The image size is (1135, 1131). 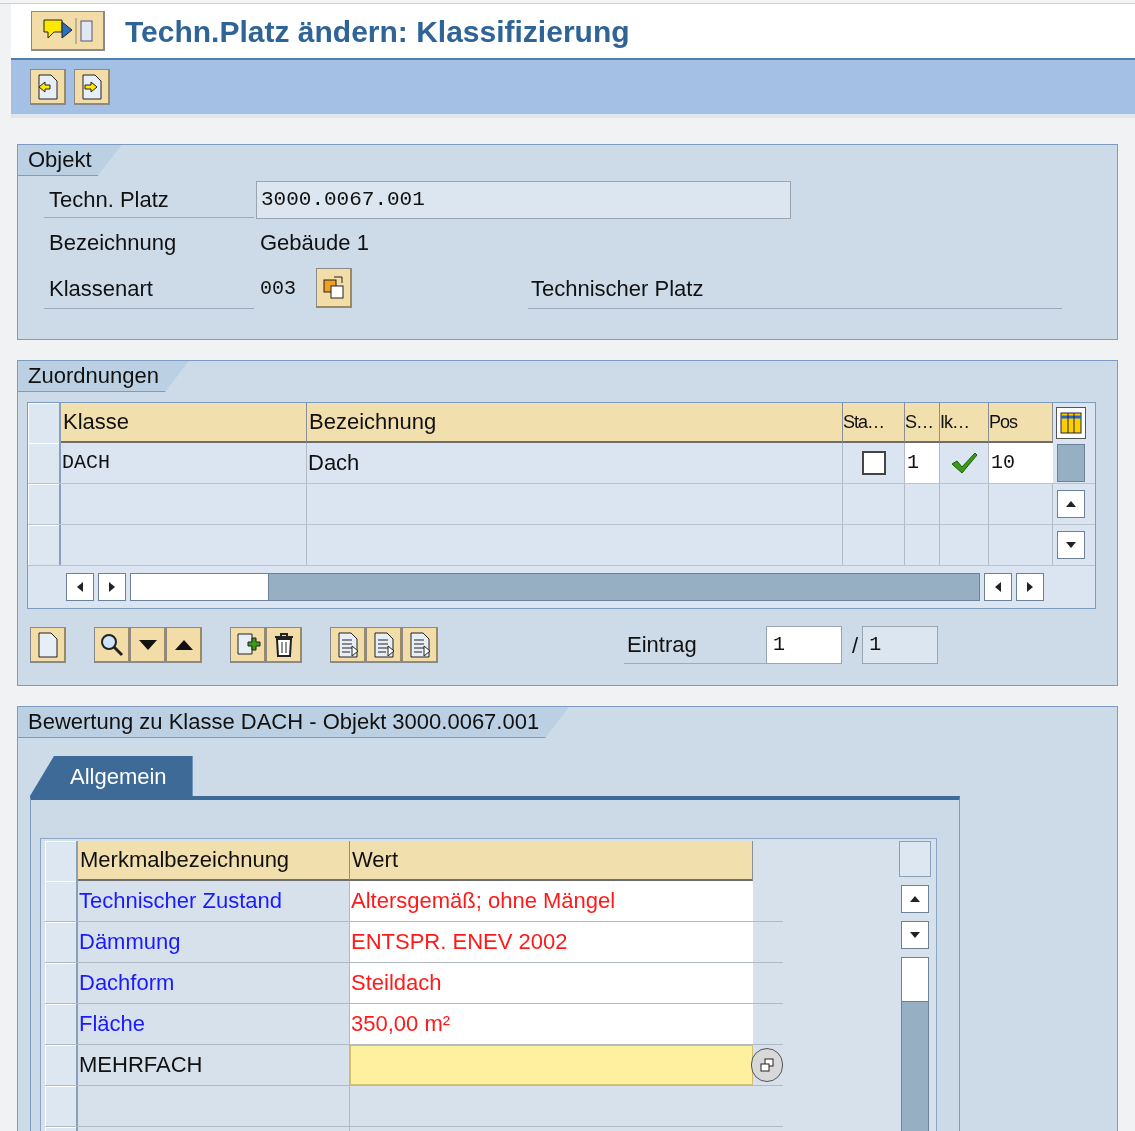 I want to click on search-icon, so click(x=112, y=645).